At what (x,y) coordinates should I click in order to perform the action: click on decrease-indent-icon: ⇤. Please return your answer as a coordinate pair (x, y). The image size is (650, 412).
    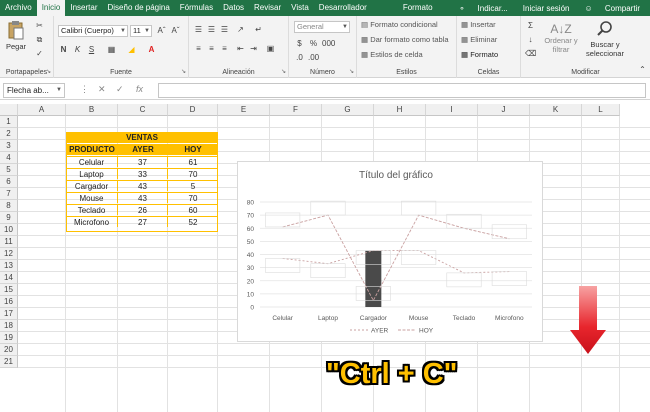
    Looking at the image, I should click on (240, 48).